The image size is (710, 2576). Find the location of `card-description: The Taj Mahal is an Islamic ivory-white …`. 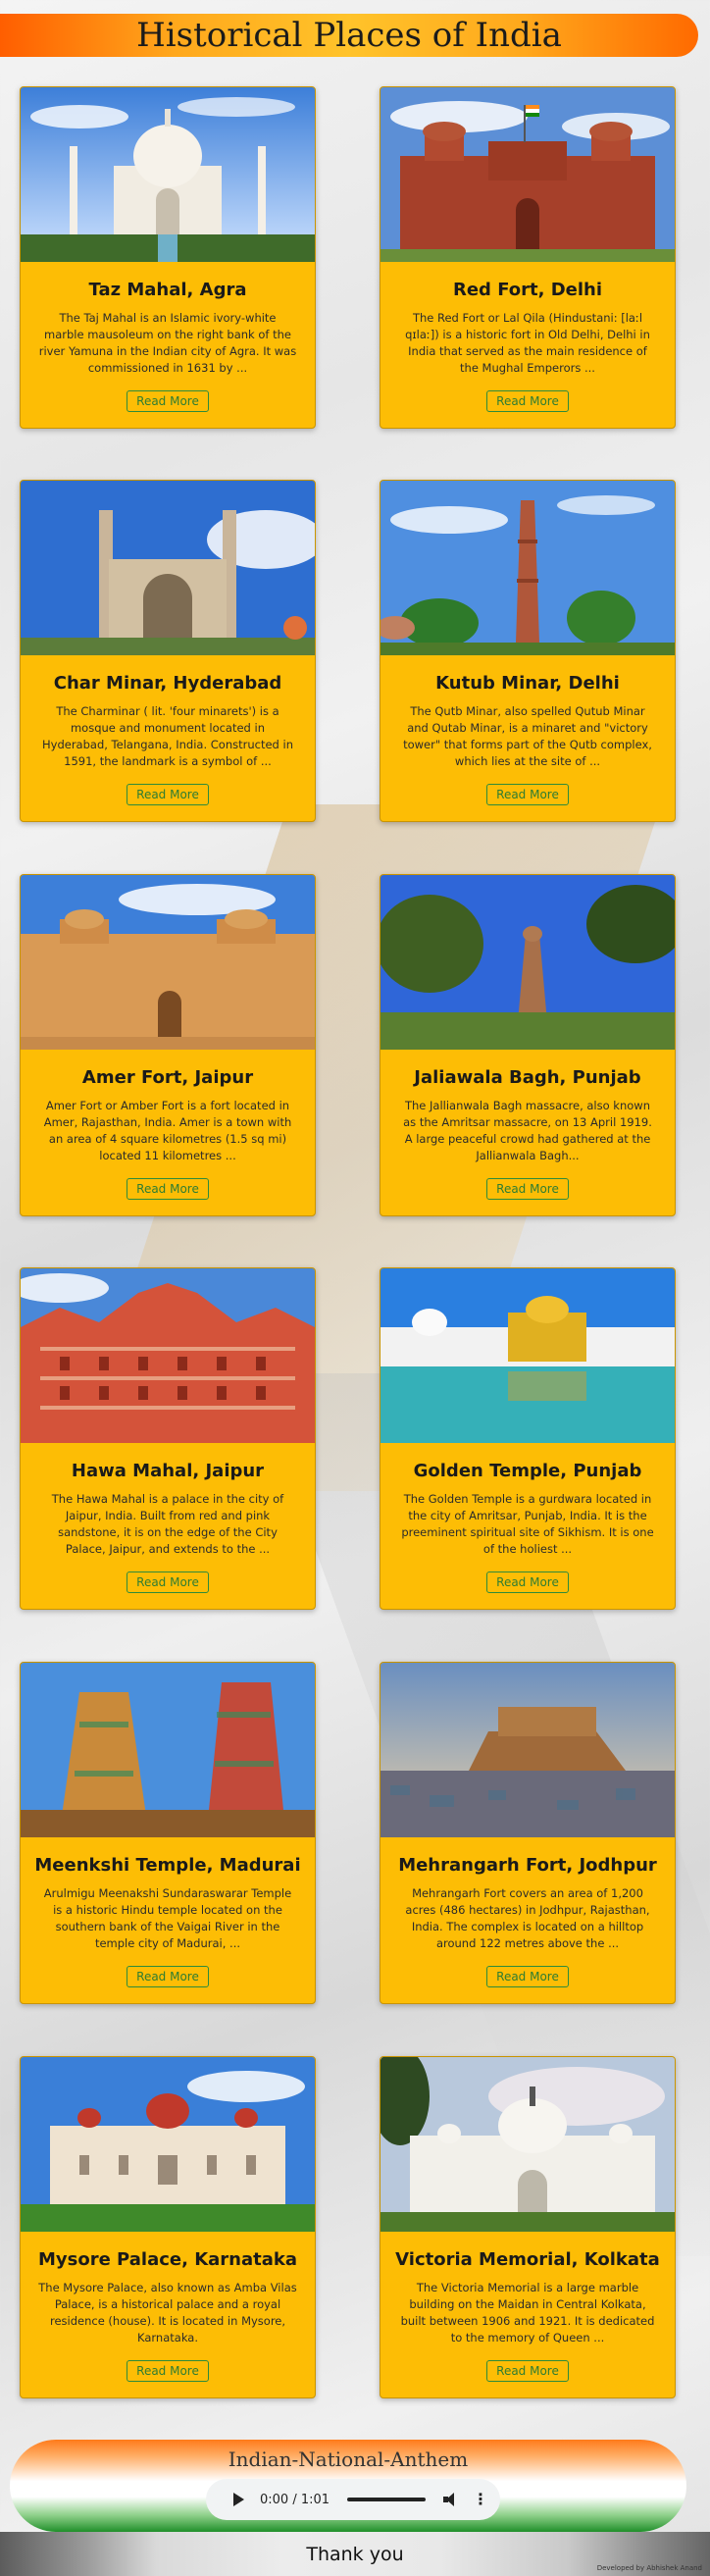

card-description: The Taj Mahal is an Islamic ivory-white … is located at coordinates (167, 343).